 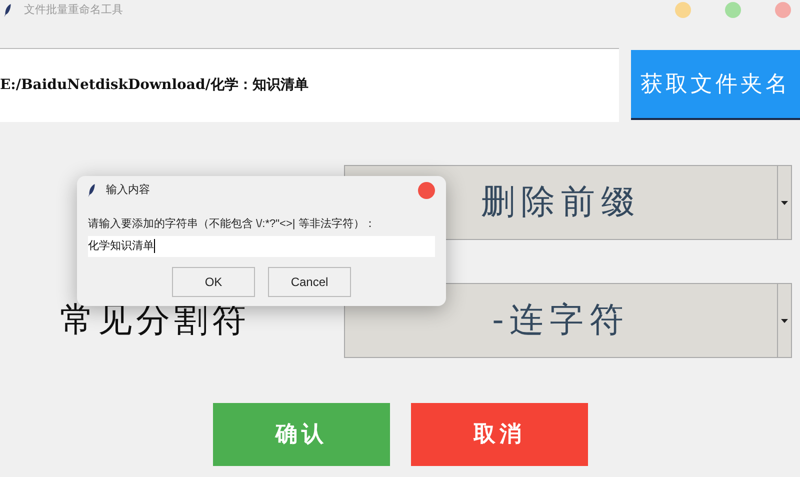 What do you see at coordinates (733, 10) in the screenshot?
I see `maximize-icon` at bounding box center [733, 10].